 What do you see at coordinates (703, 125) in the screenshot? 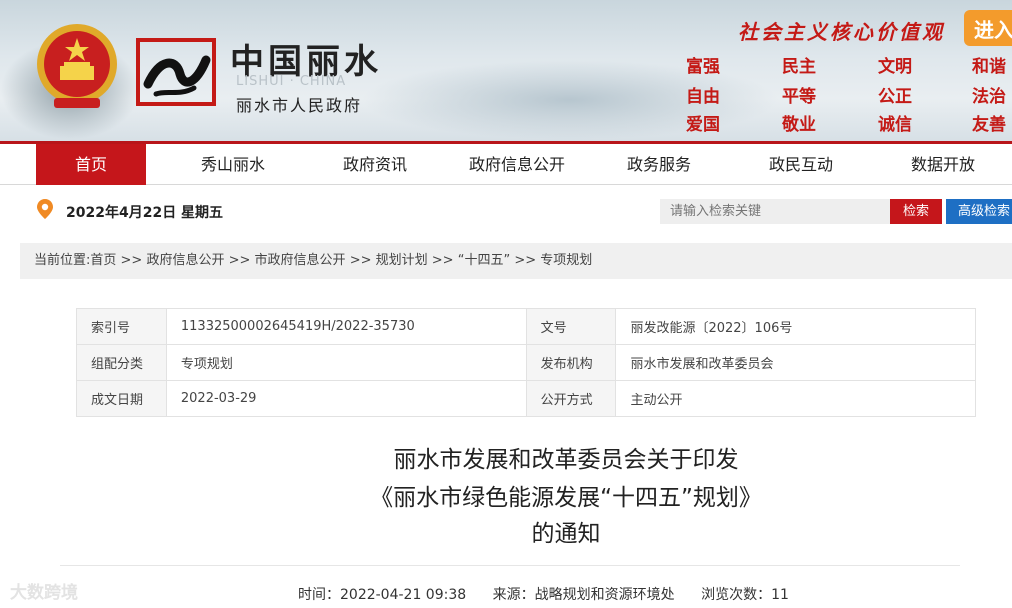
I see `value-item: 爱国` at bounding box center [703, 125].